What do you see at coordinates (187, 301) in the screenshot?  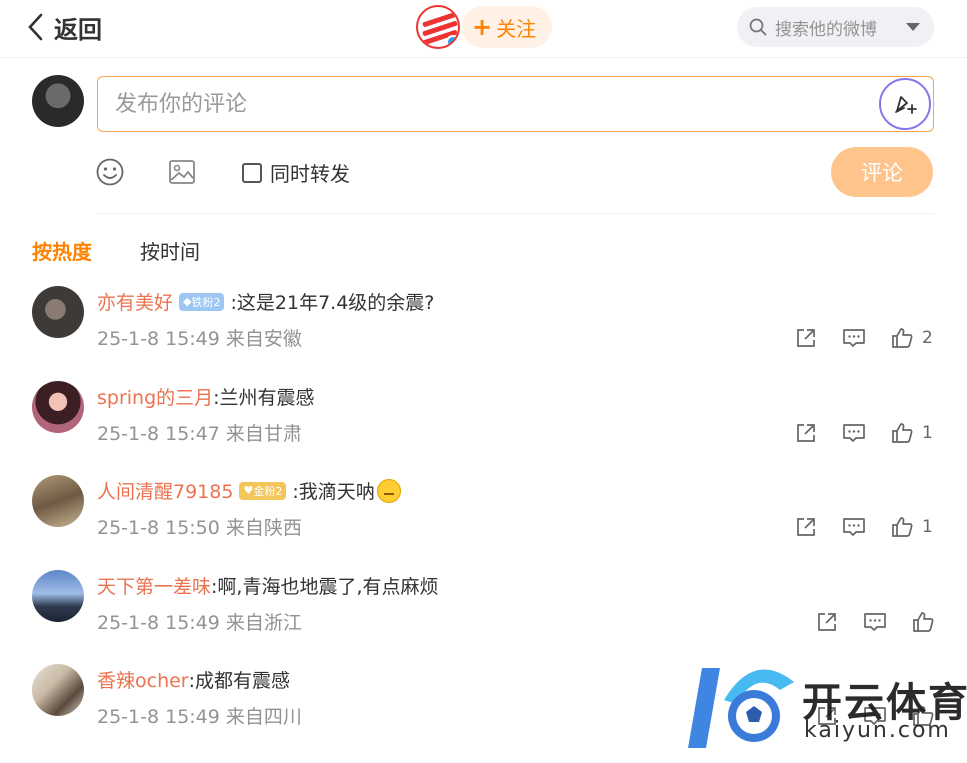 I see `diamond-icon: ◆` at bounding box center [187, 301].